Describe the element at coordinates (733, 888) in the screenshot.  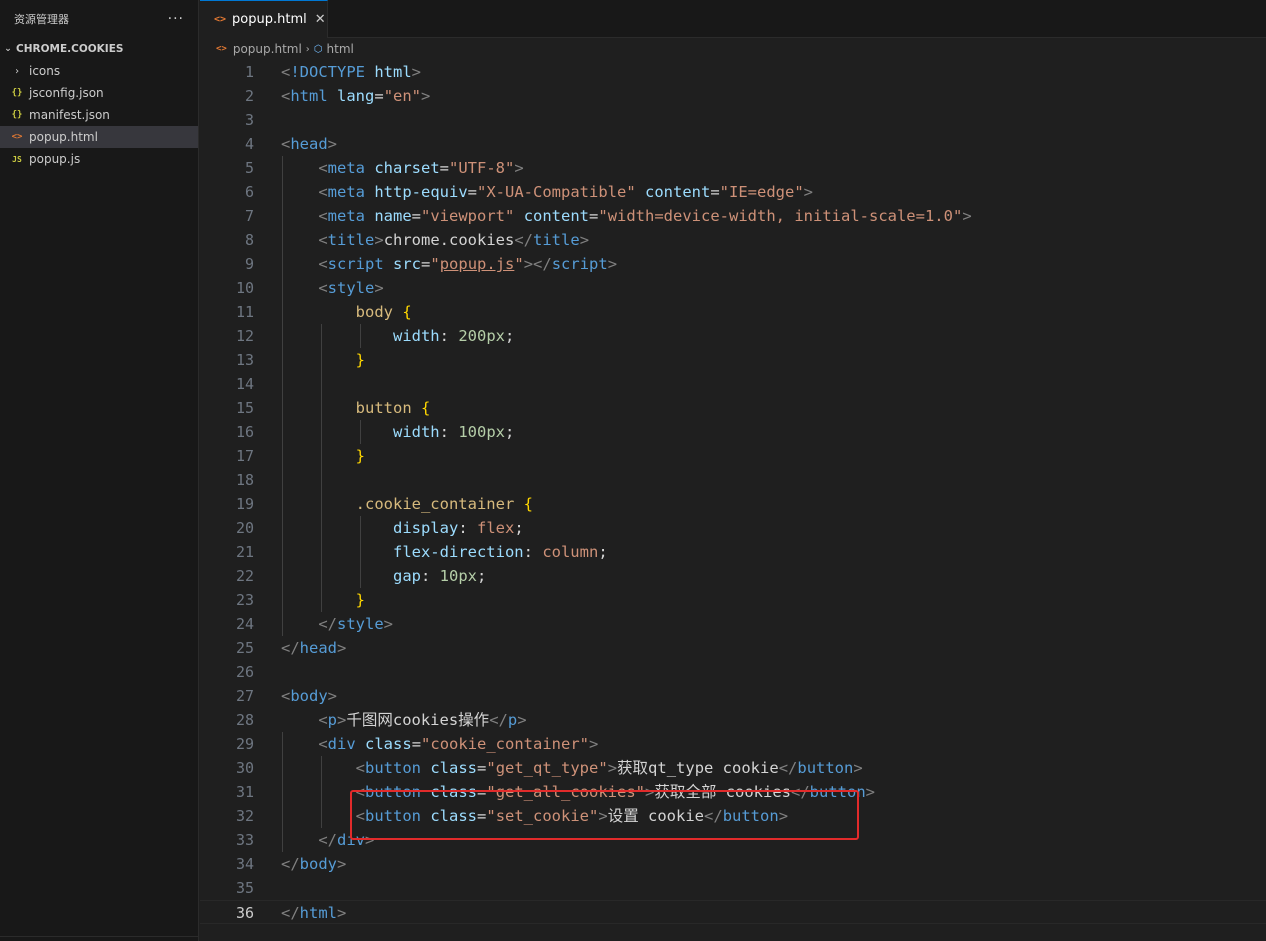
I see `code-line: 35` at that location.